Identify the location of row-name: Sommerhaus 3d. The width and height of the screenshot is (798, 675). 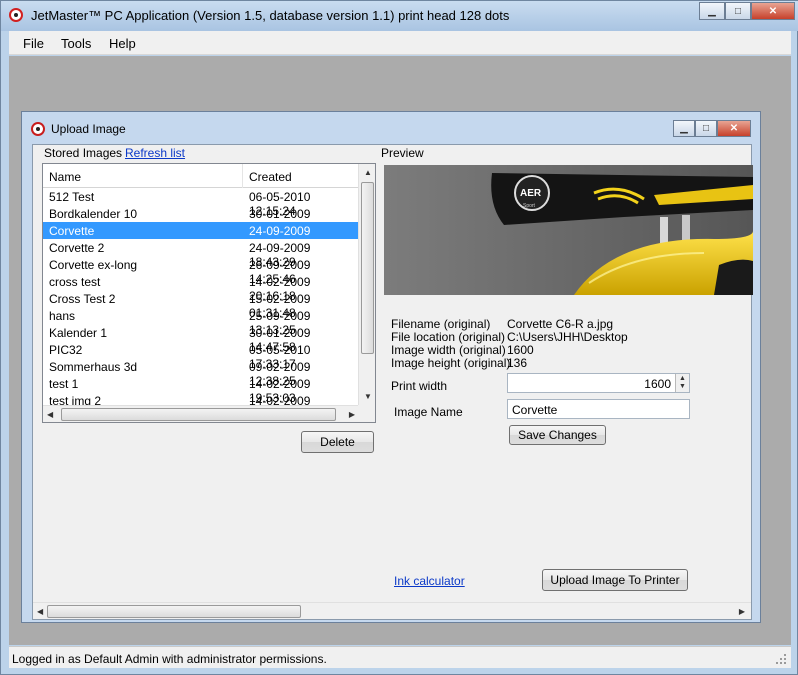
(93, 367).